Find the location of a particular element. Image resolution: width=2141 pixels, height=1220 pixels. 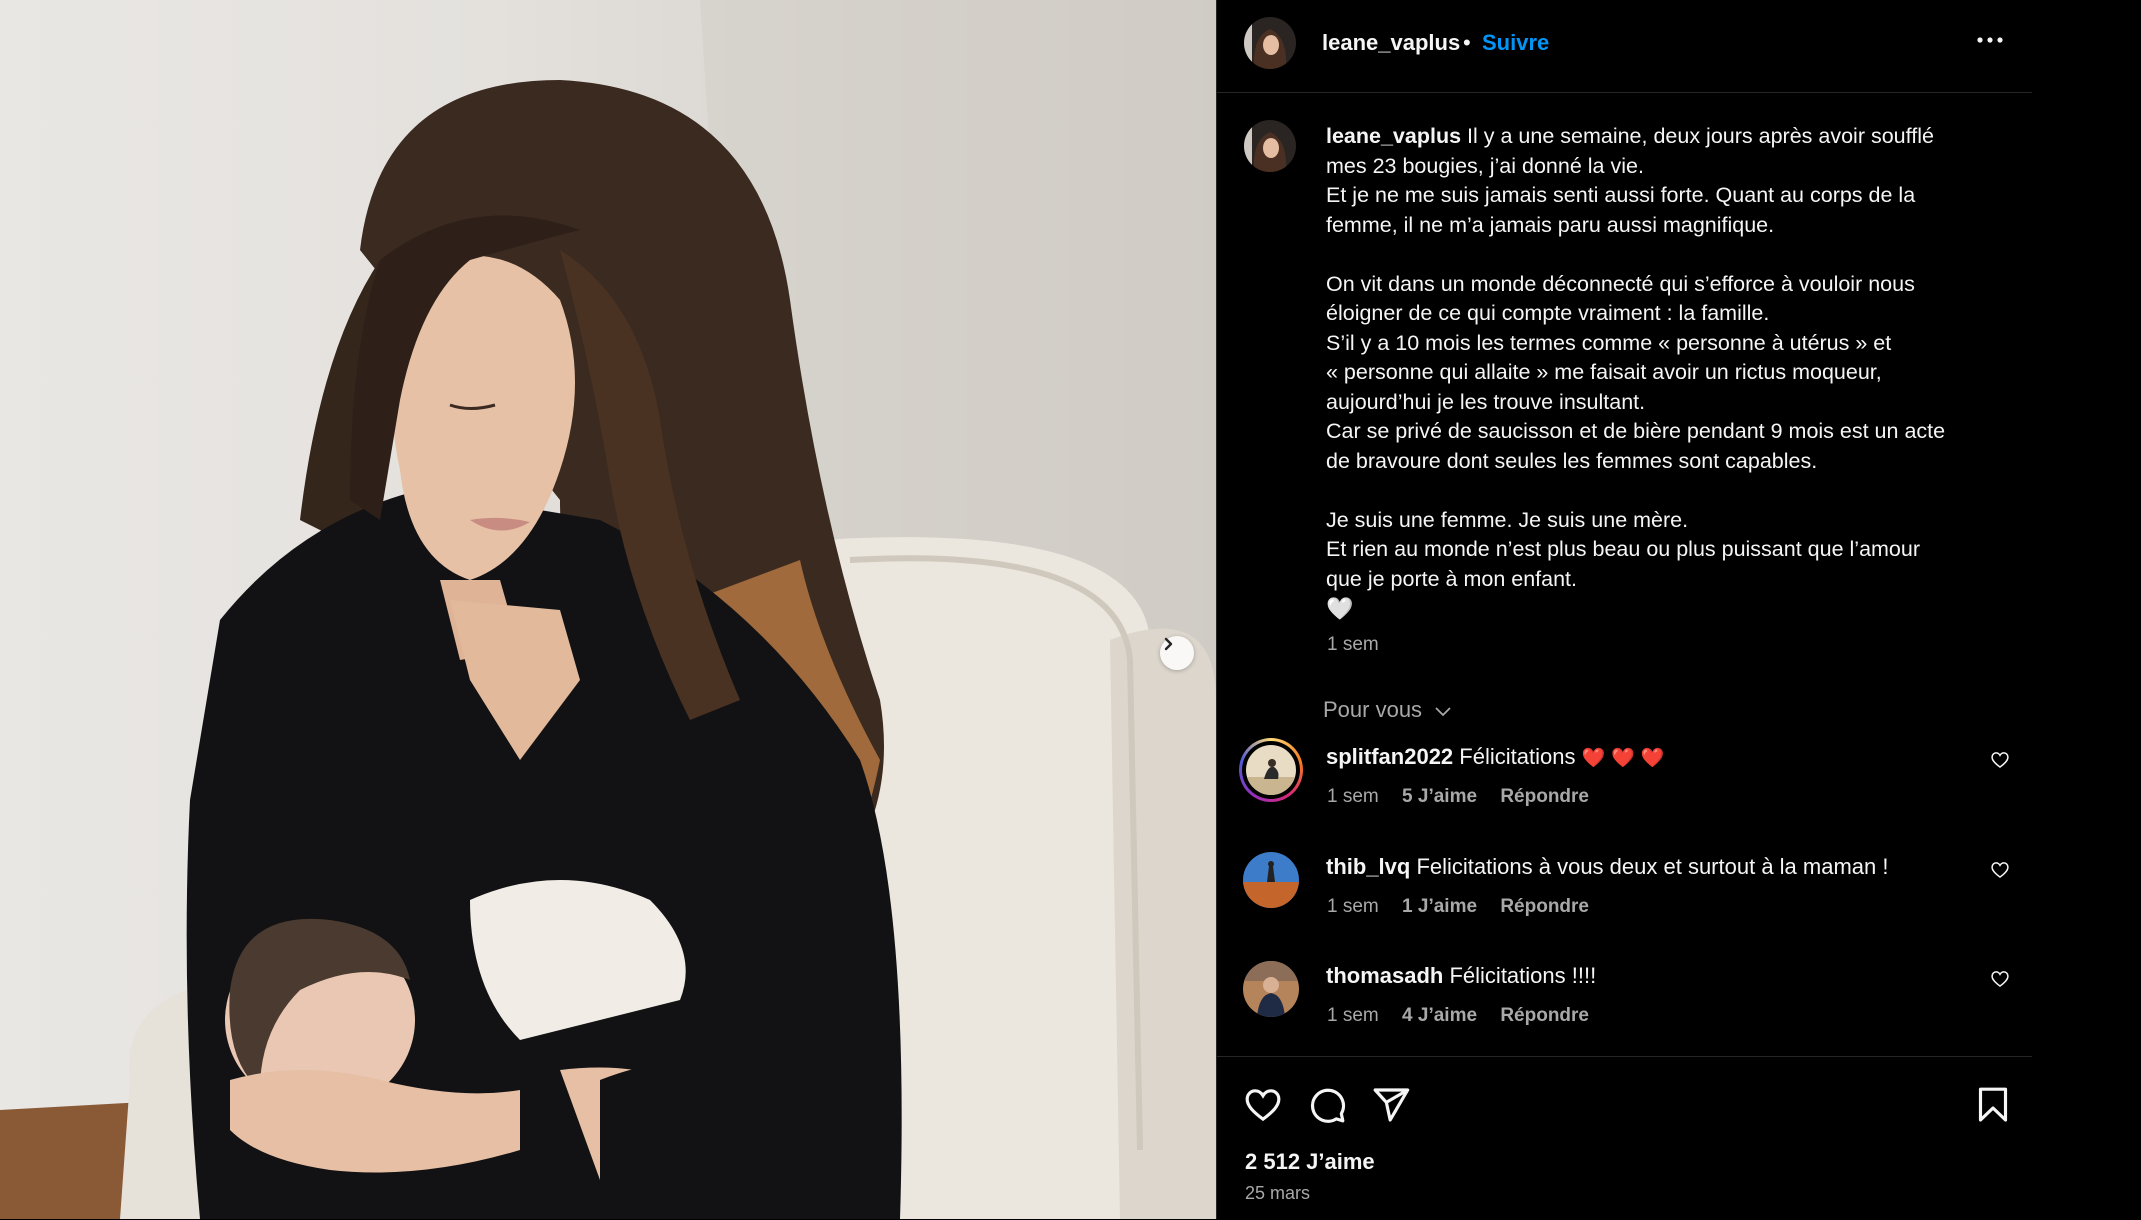

likes-count: 2 512 J’aime is located at coordinates (1310, 1162).